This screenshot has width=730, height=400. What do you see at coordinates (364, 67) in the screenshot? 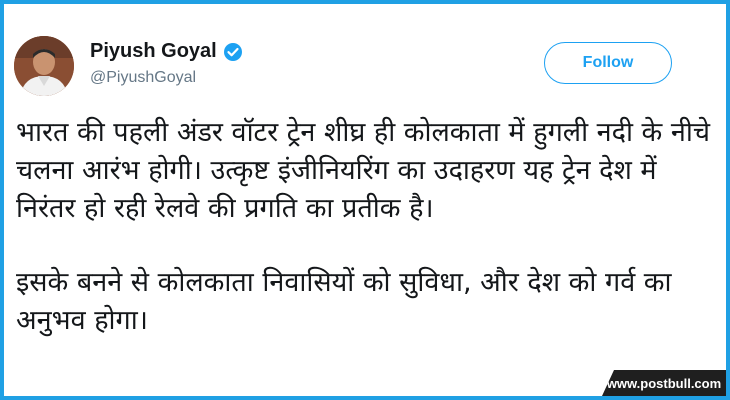
I see `tweet-header: Piyush Goyal @PiyushGoyal Follow` at bounding box center [364, 67].